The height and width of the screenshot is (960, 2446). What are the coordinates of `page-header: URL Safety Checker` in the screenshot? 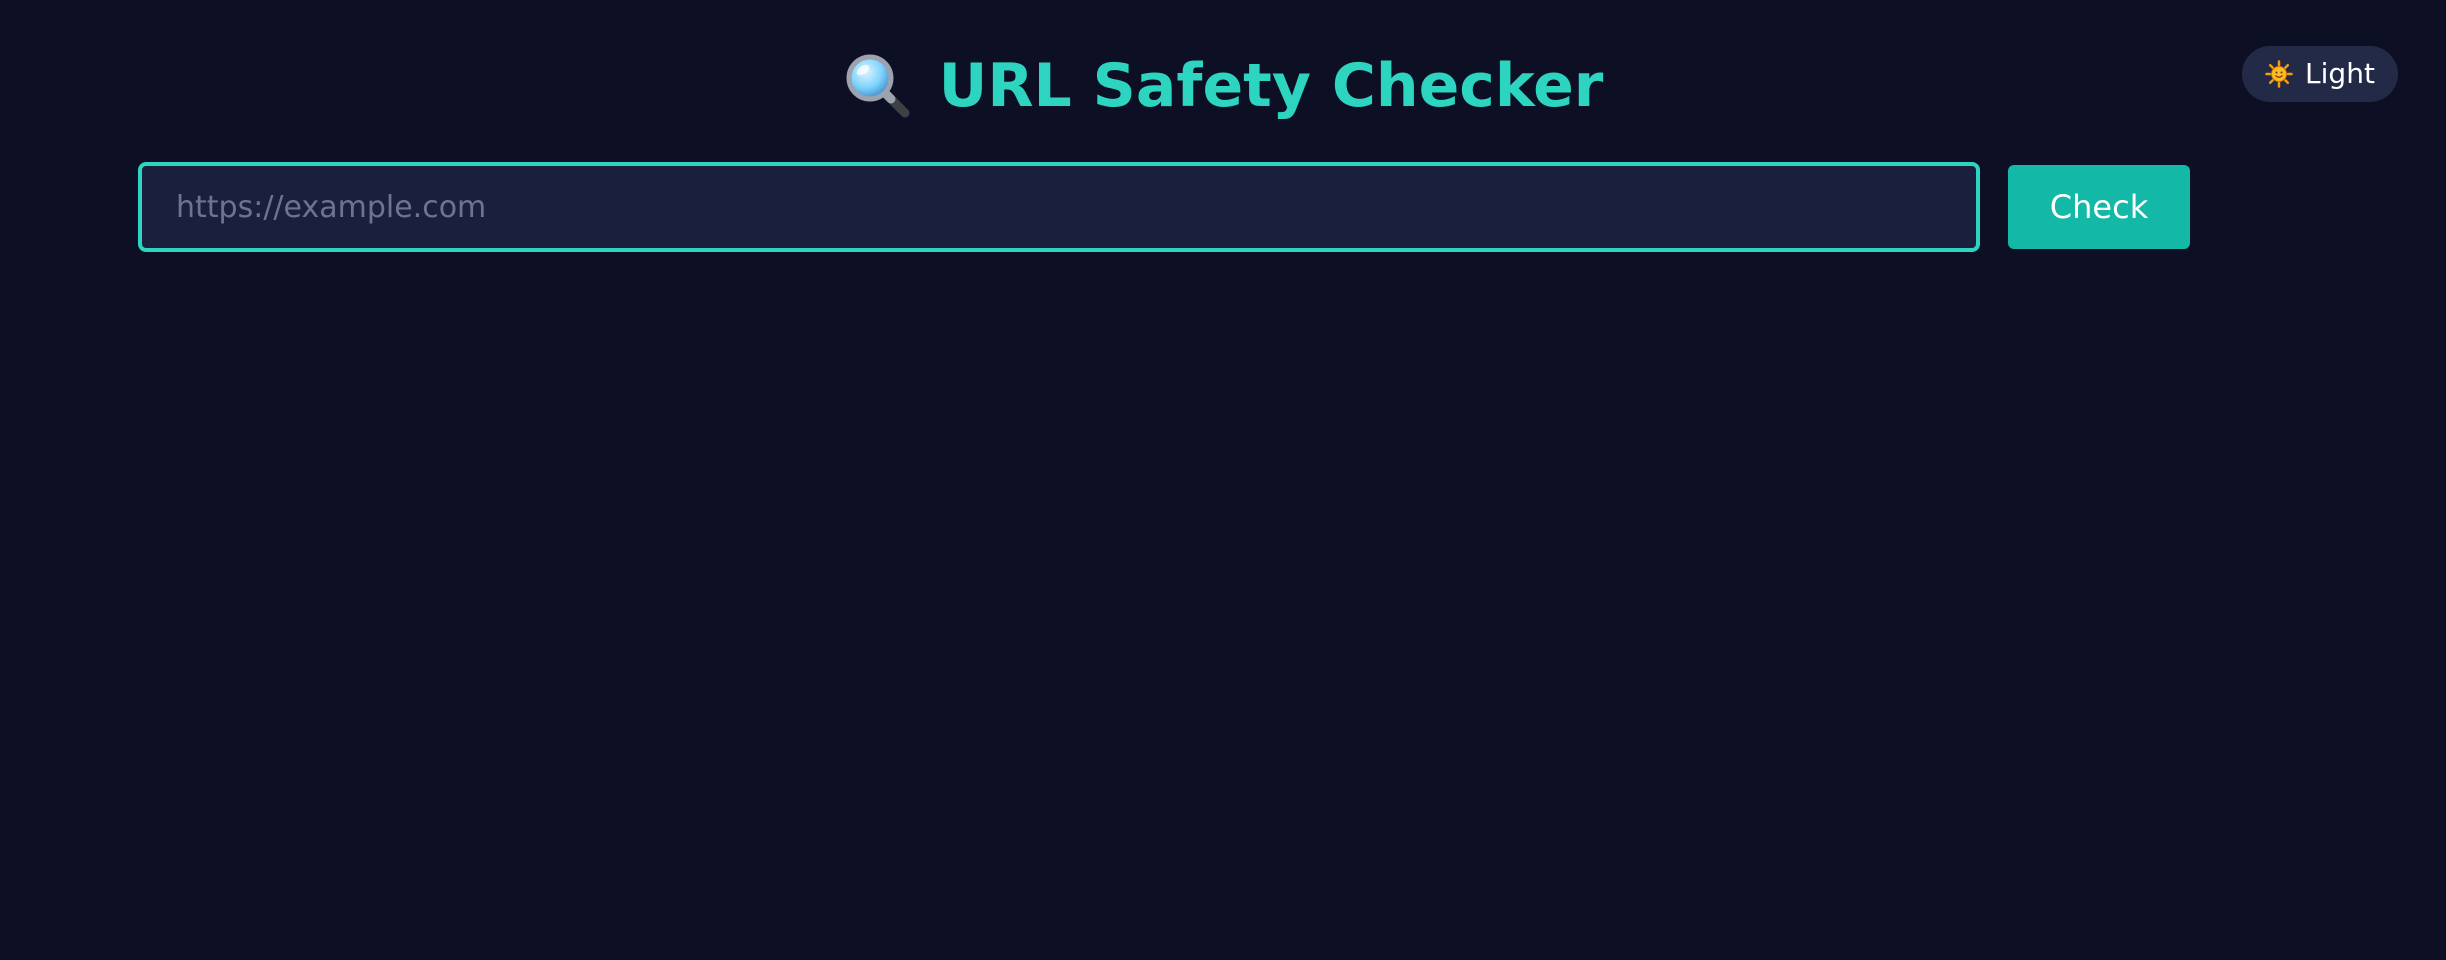 It's located at (1223, 86).